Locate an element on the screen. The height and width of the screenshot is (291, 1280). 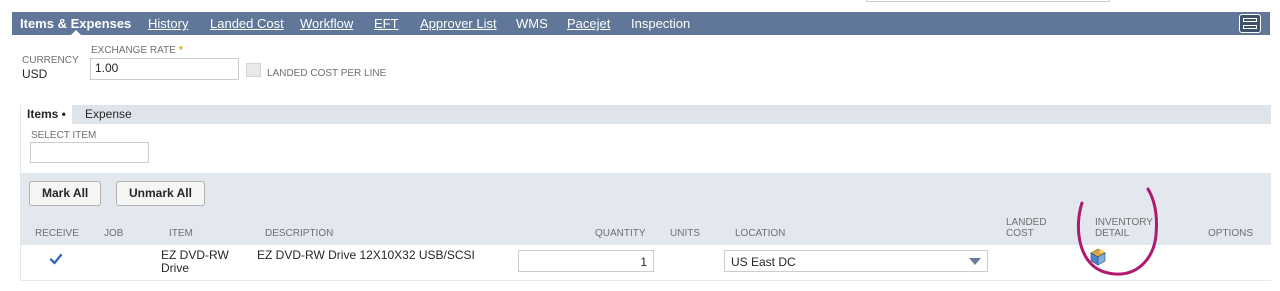
location-value: US East DC is located at coordinates (763, 262).